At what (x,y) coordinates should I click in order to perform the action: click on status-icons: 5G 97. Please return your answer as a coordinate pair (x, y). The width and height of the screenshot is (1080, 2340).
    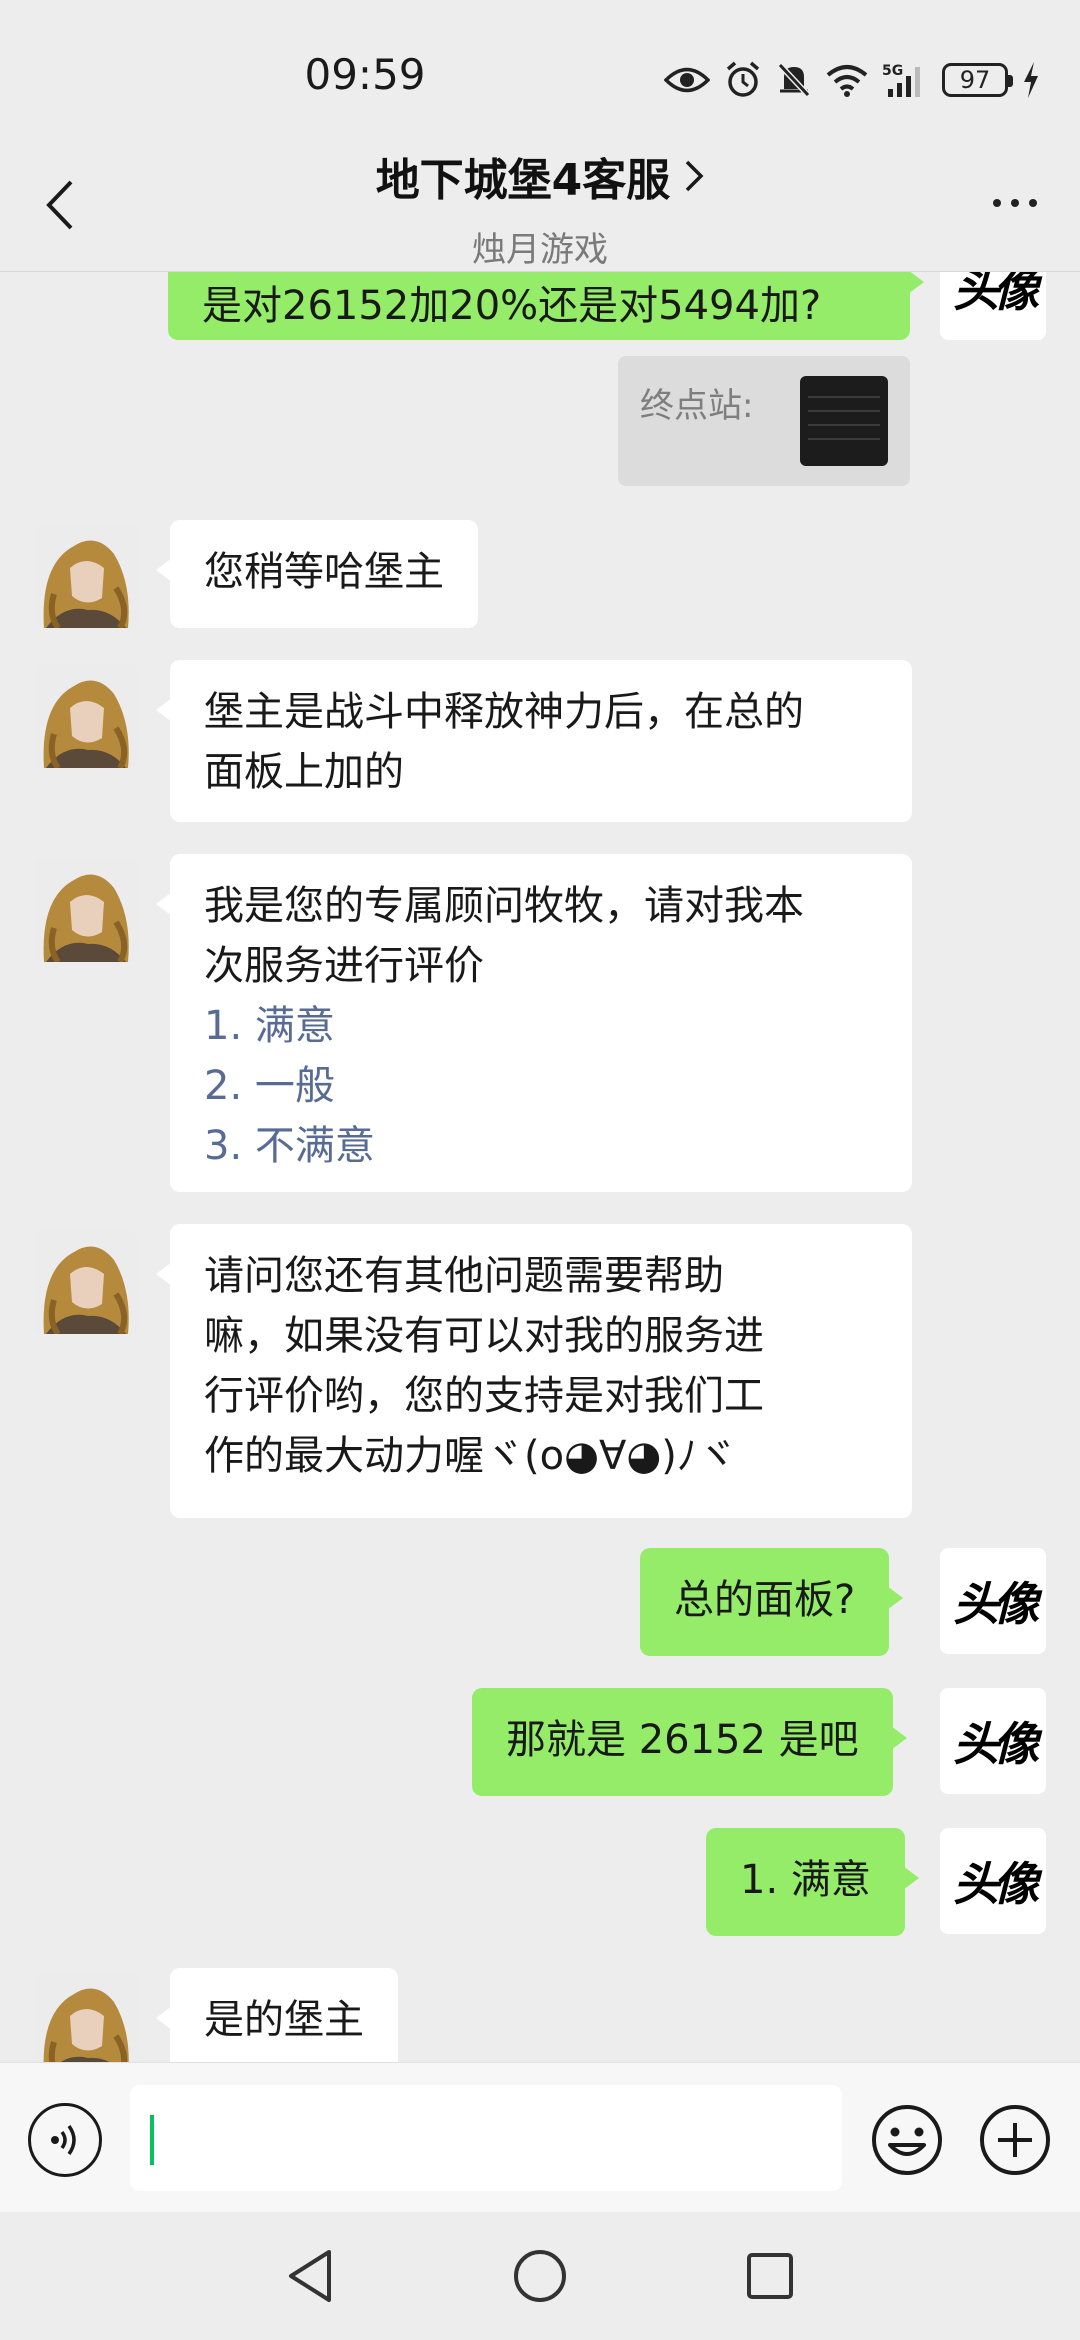
    Looking at the image, I should click on (852, 80).